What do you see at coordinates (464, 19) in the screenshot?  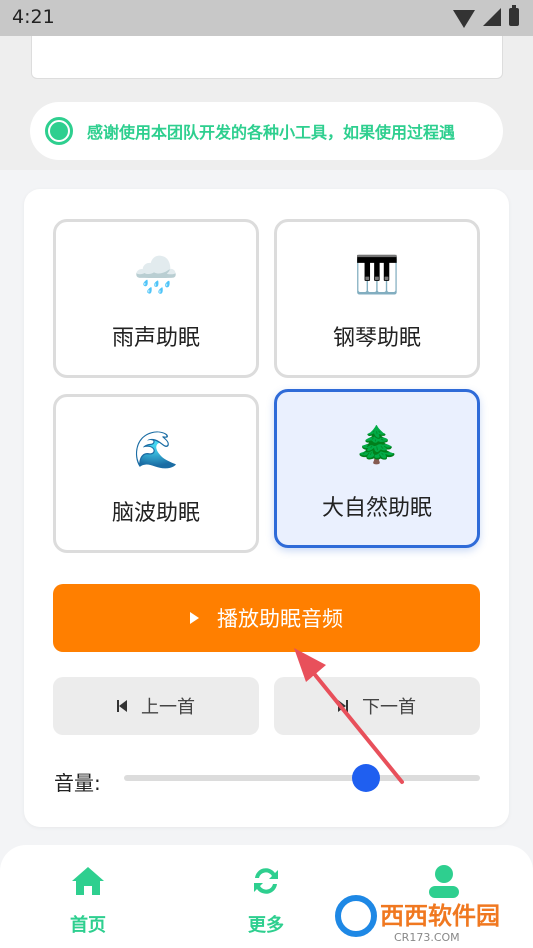 I see `wifi-icon` at bounding box center [464, 19].